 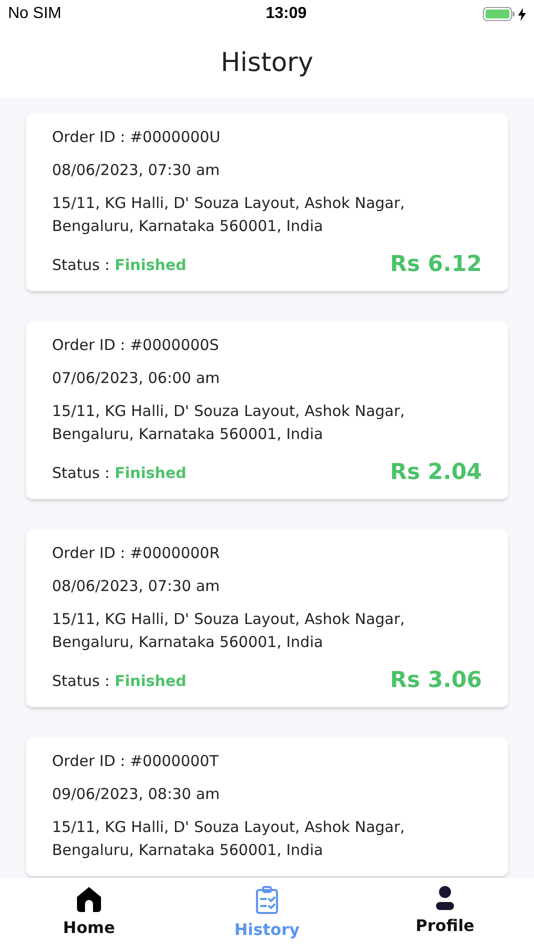 I want to click on order-amount: Rs 3.06, so click(x=436, y=680).